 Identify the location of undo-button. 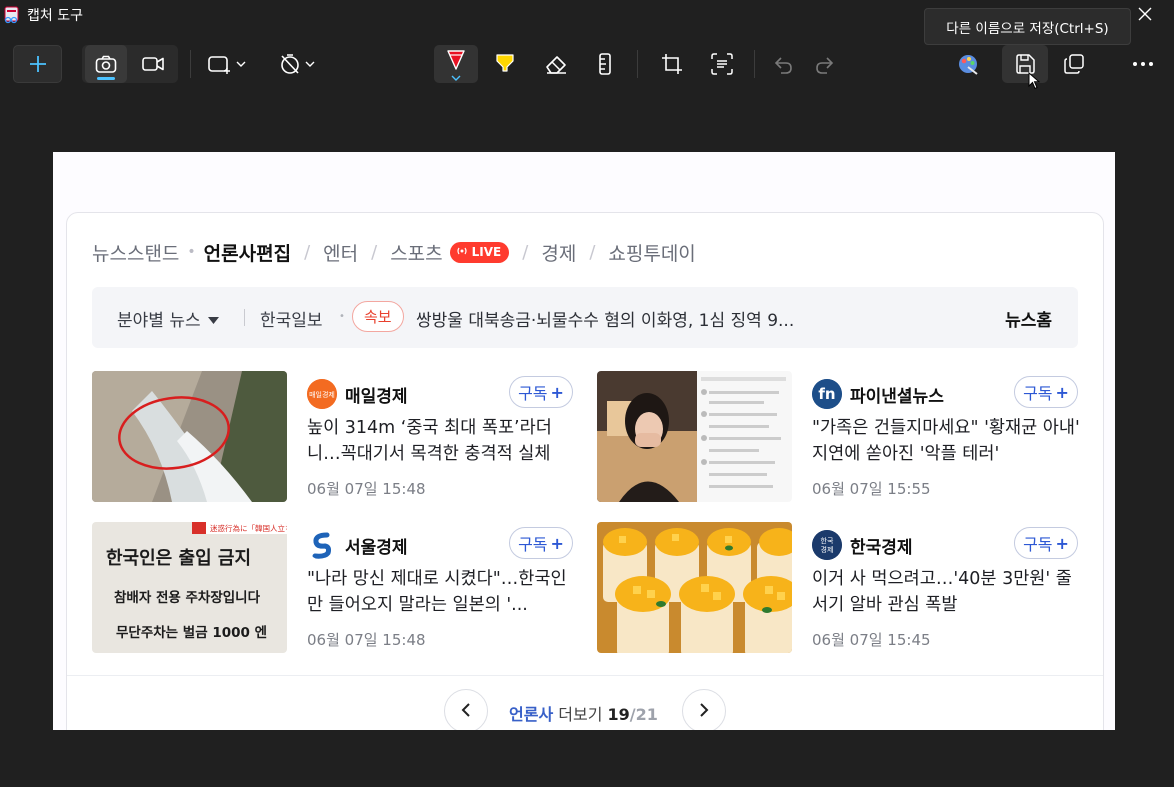
(782, 64).